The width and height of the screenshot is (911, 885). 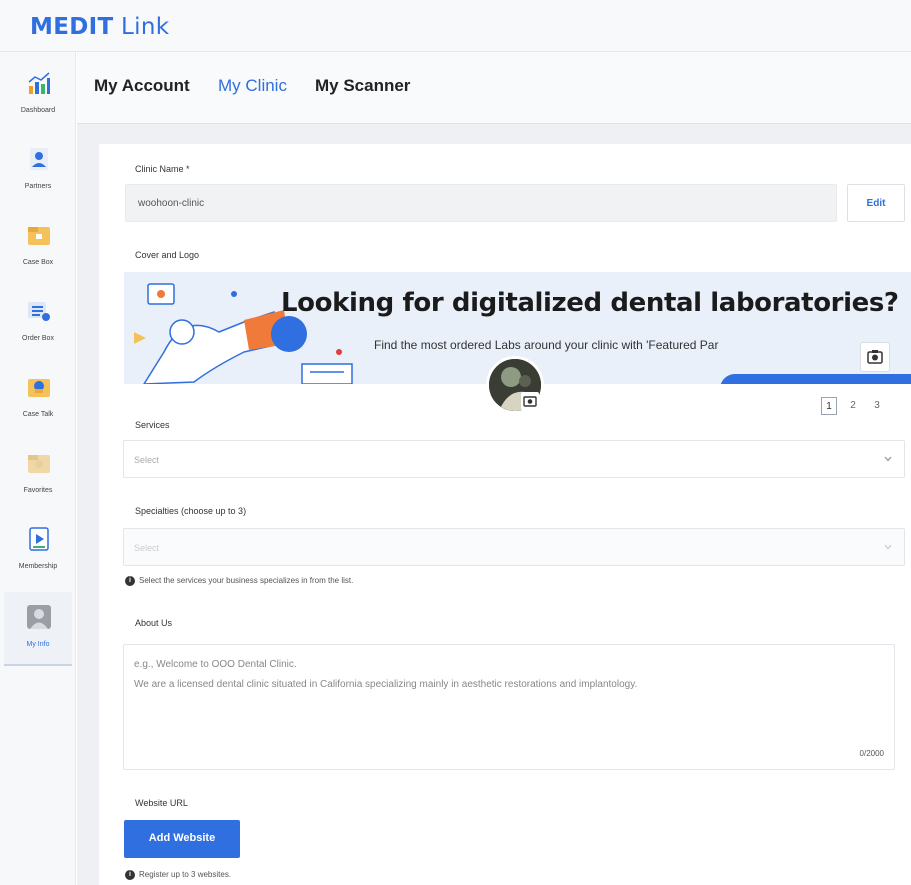 What do you see at coordinates (141, 27) in the screenshot?
I see `logo-product: Link` at bounding box center [141, 27].